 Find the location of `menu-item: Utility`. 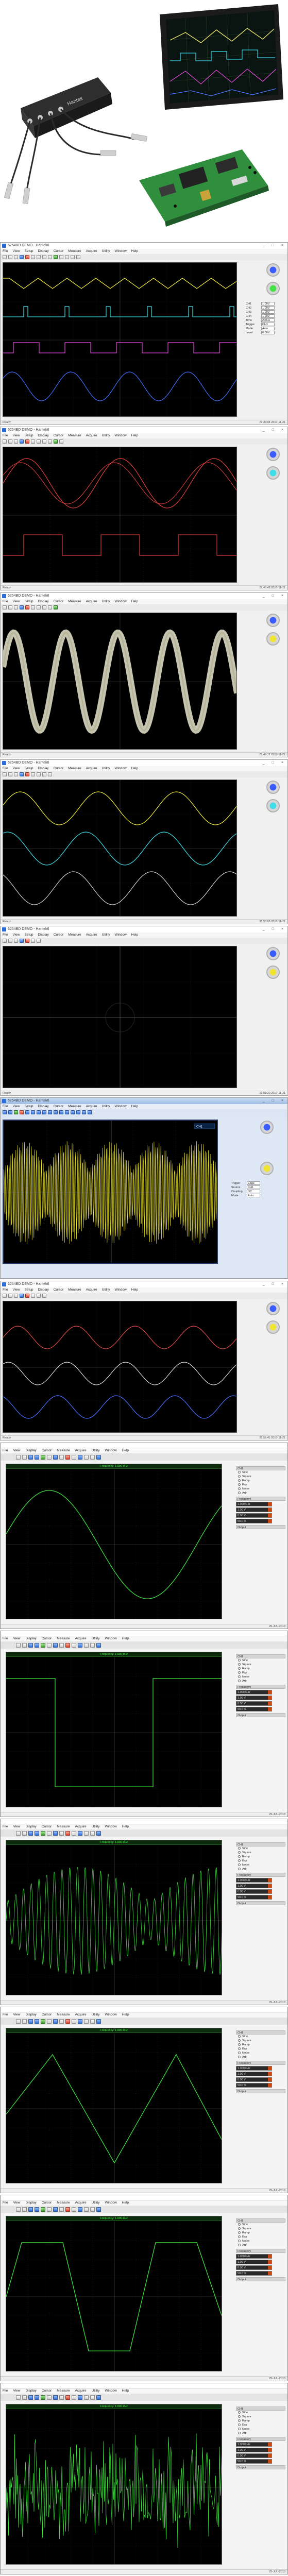

menu-item: Utility is located at coordinates (96, 1638).